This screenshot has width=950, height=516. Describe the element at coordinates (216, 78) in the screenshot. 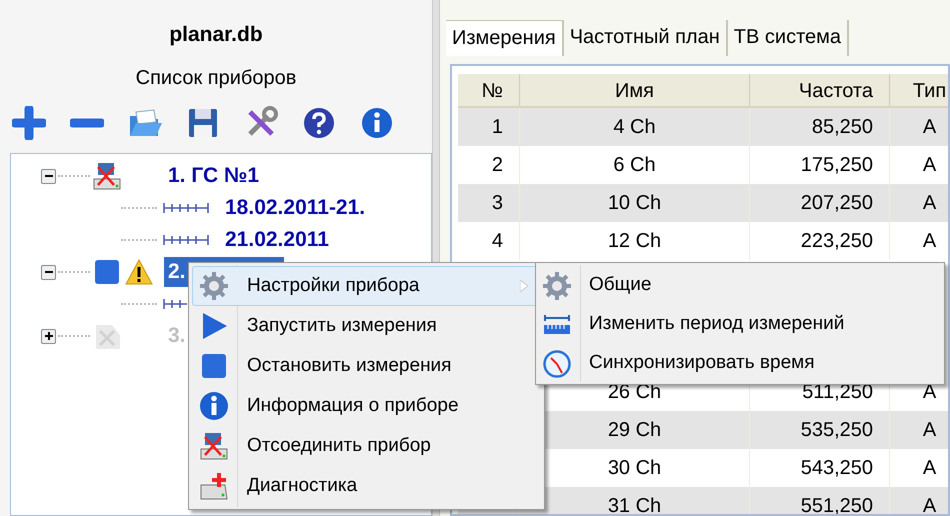

I see `panel-subtitle: Список приборов` at that location.